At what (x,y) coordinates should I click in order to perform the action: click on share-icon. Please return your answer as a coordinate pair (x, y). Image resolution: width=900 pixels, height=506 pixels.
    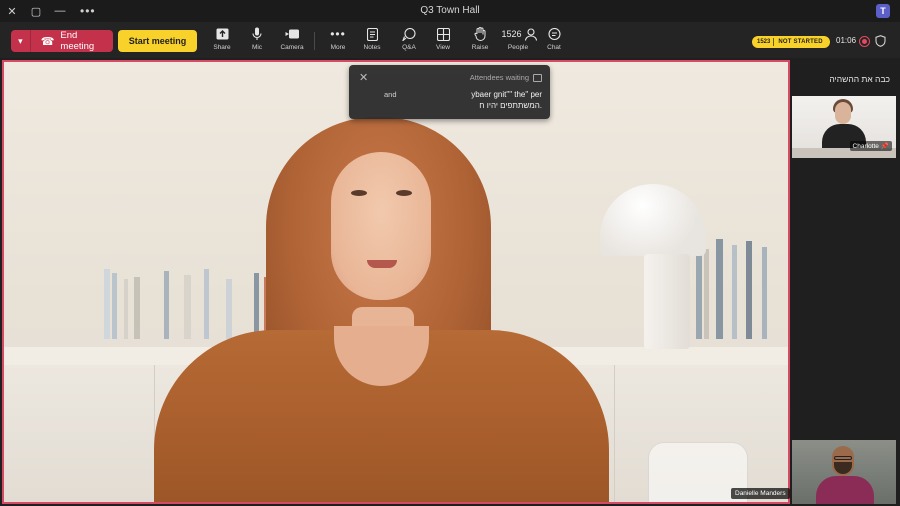
    Looking at the image, I should click on (222, 34).